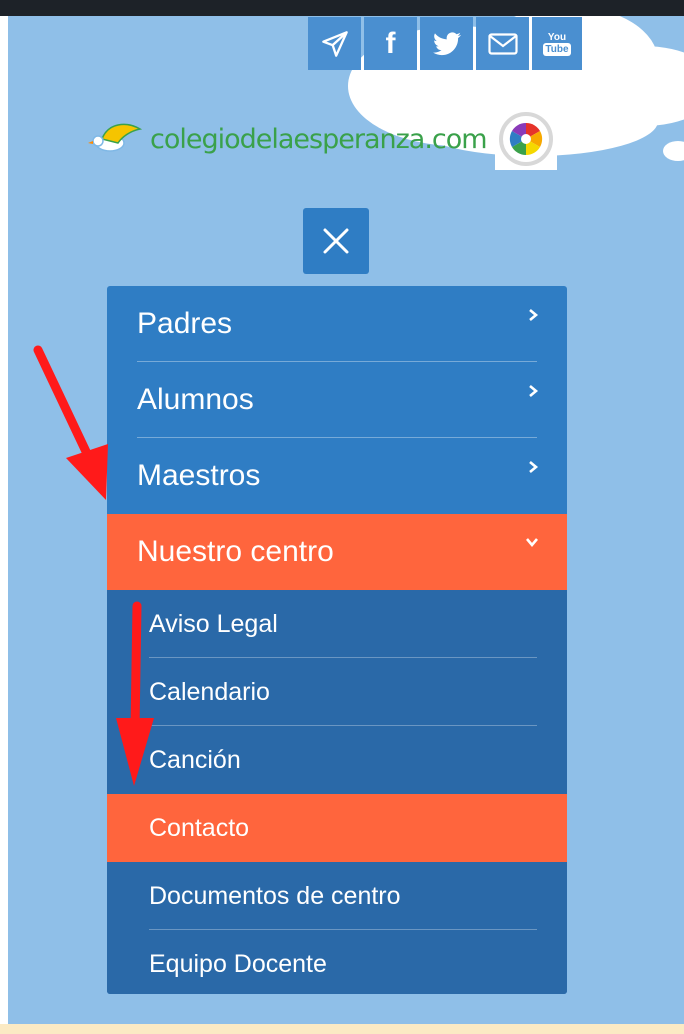 This screenshot has height=1034, width=684. Describe the element at coordinates (337, 476) in the screenshot. I see `menu-item-maestros: Maestros` at that location.